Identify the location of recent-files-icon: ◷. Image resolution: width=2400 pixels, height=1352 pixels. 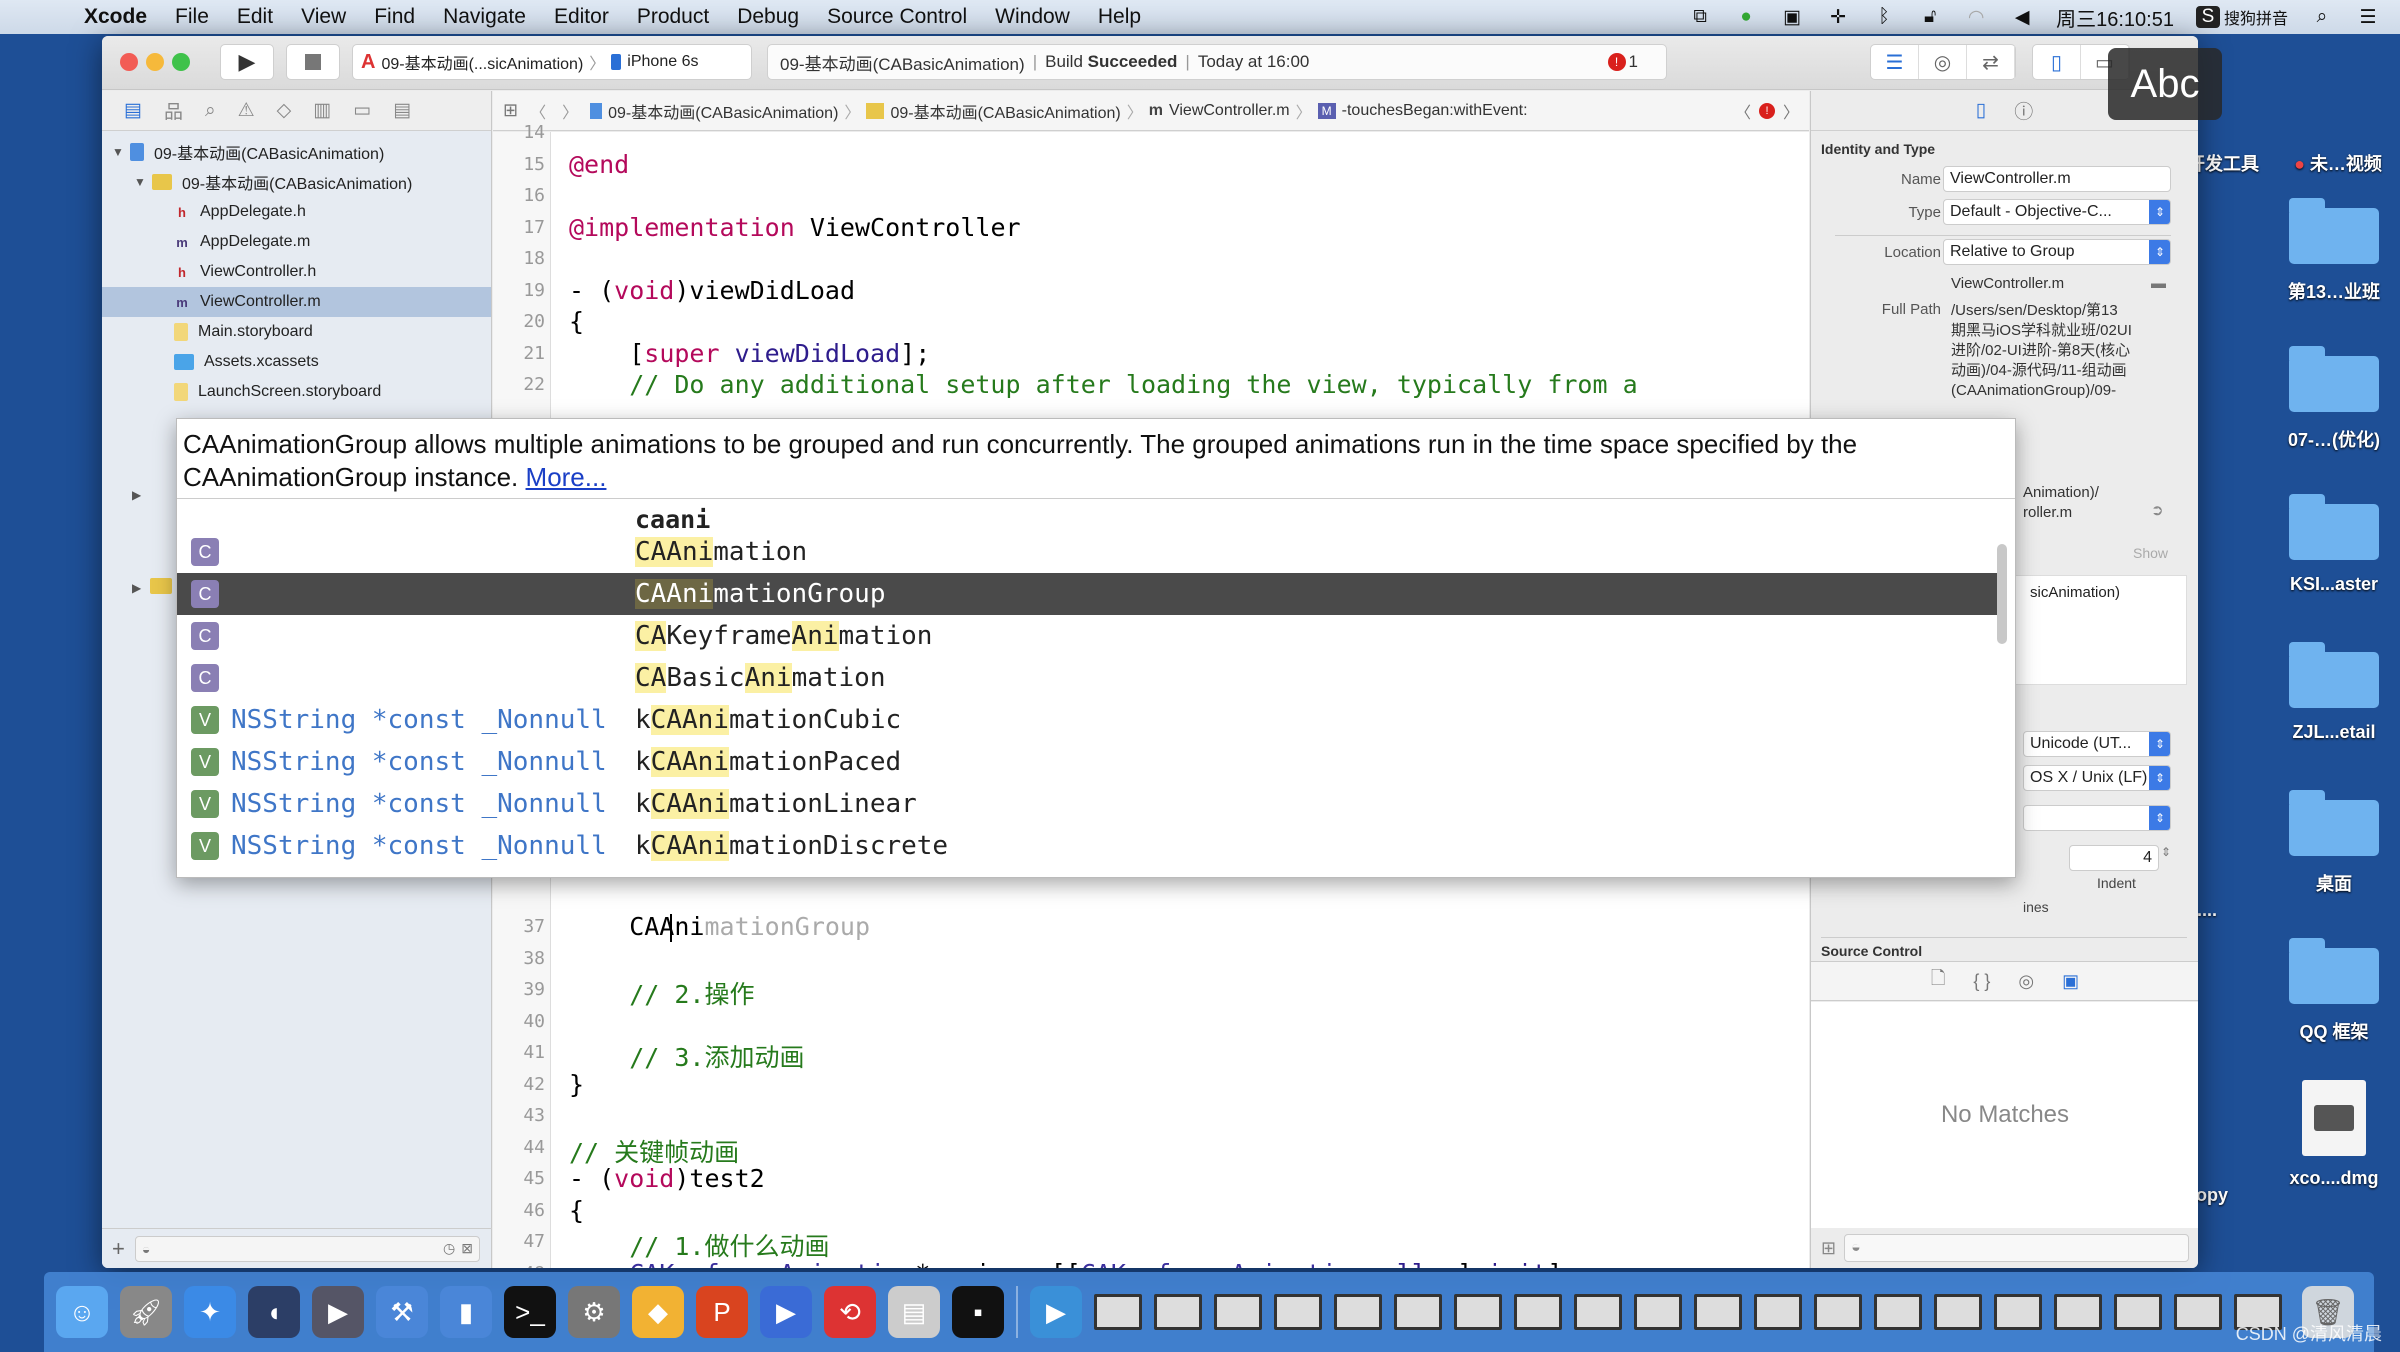
(449, 1248).